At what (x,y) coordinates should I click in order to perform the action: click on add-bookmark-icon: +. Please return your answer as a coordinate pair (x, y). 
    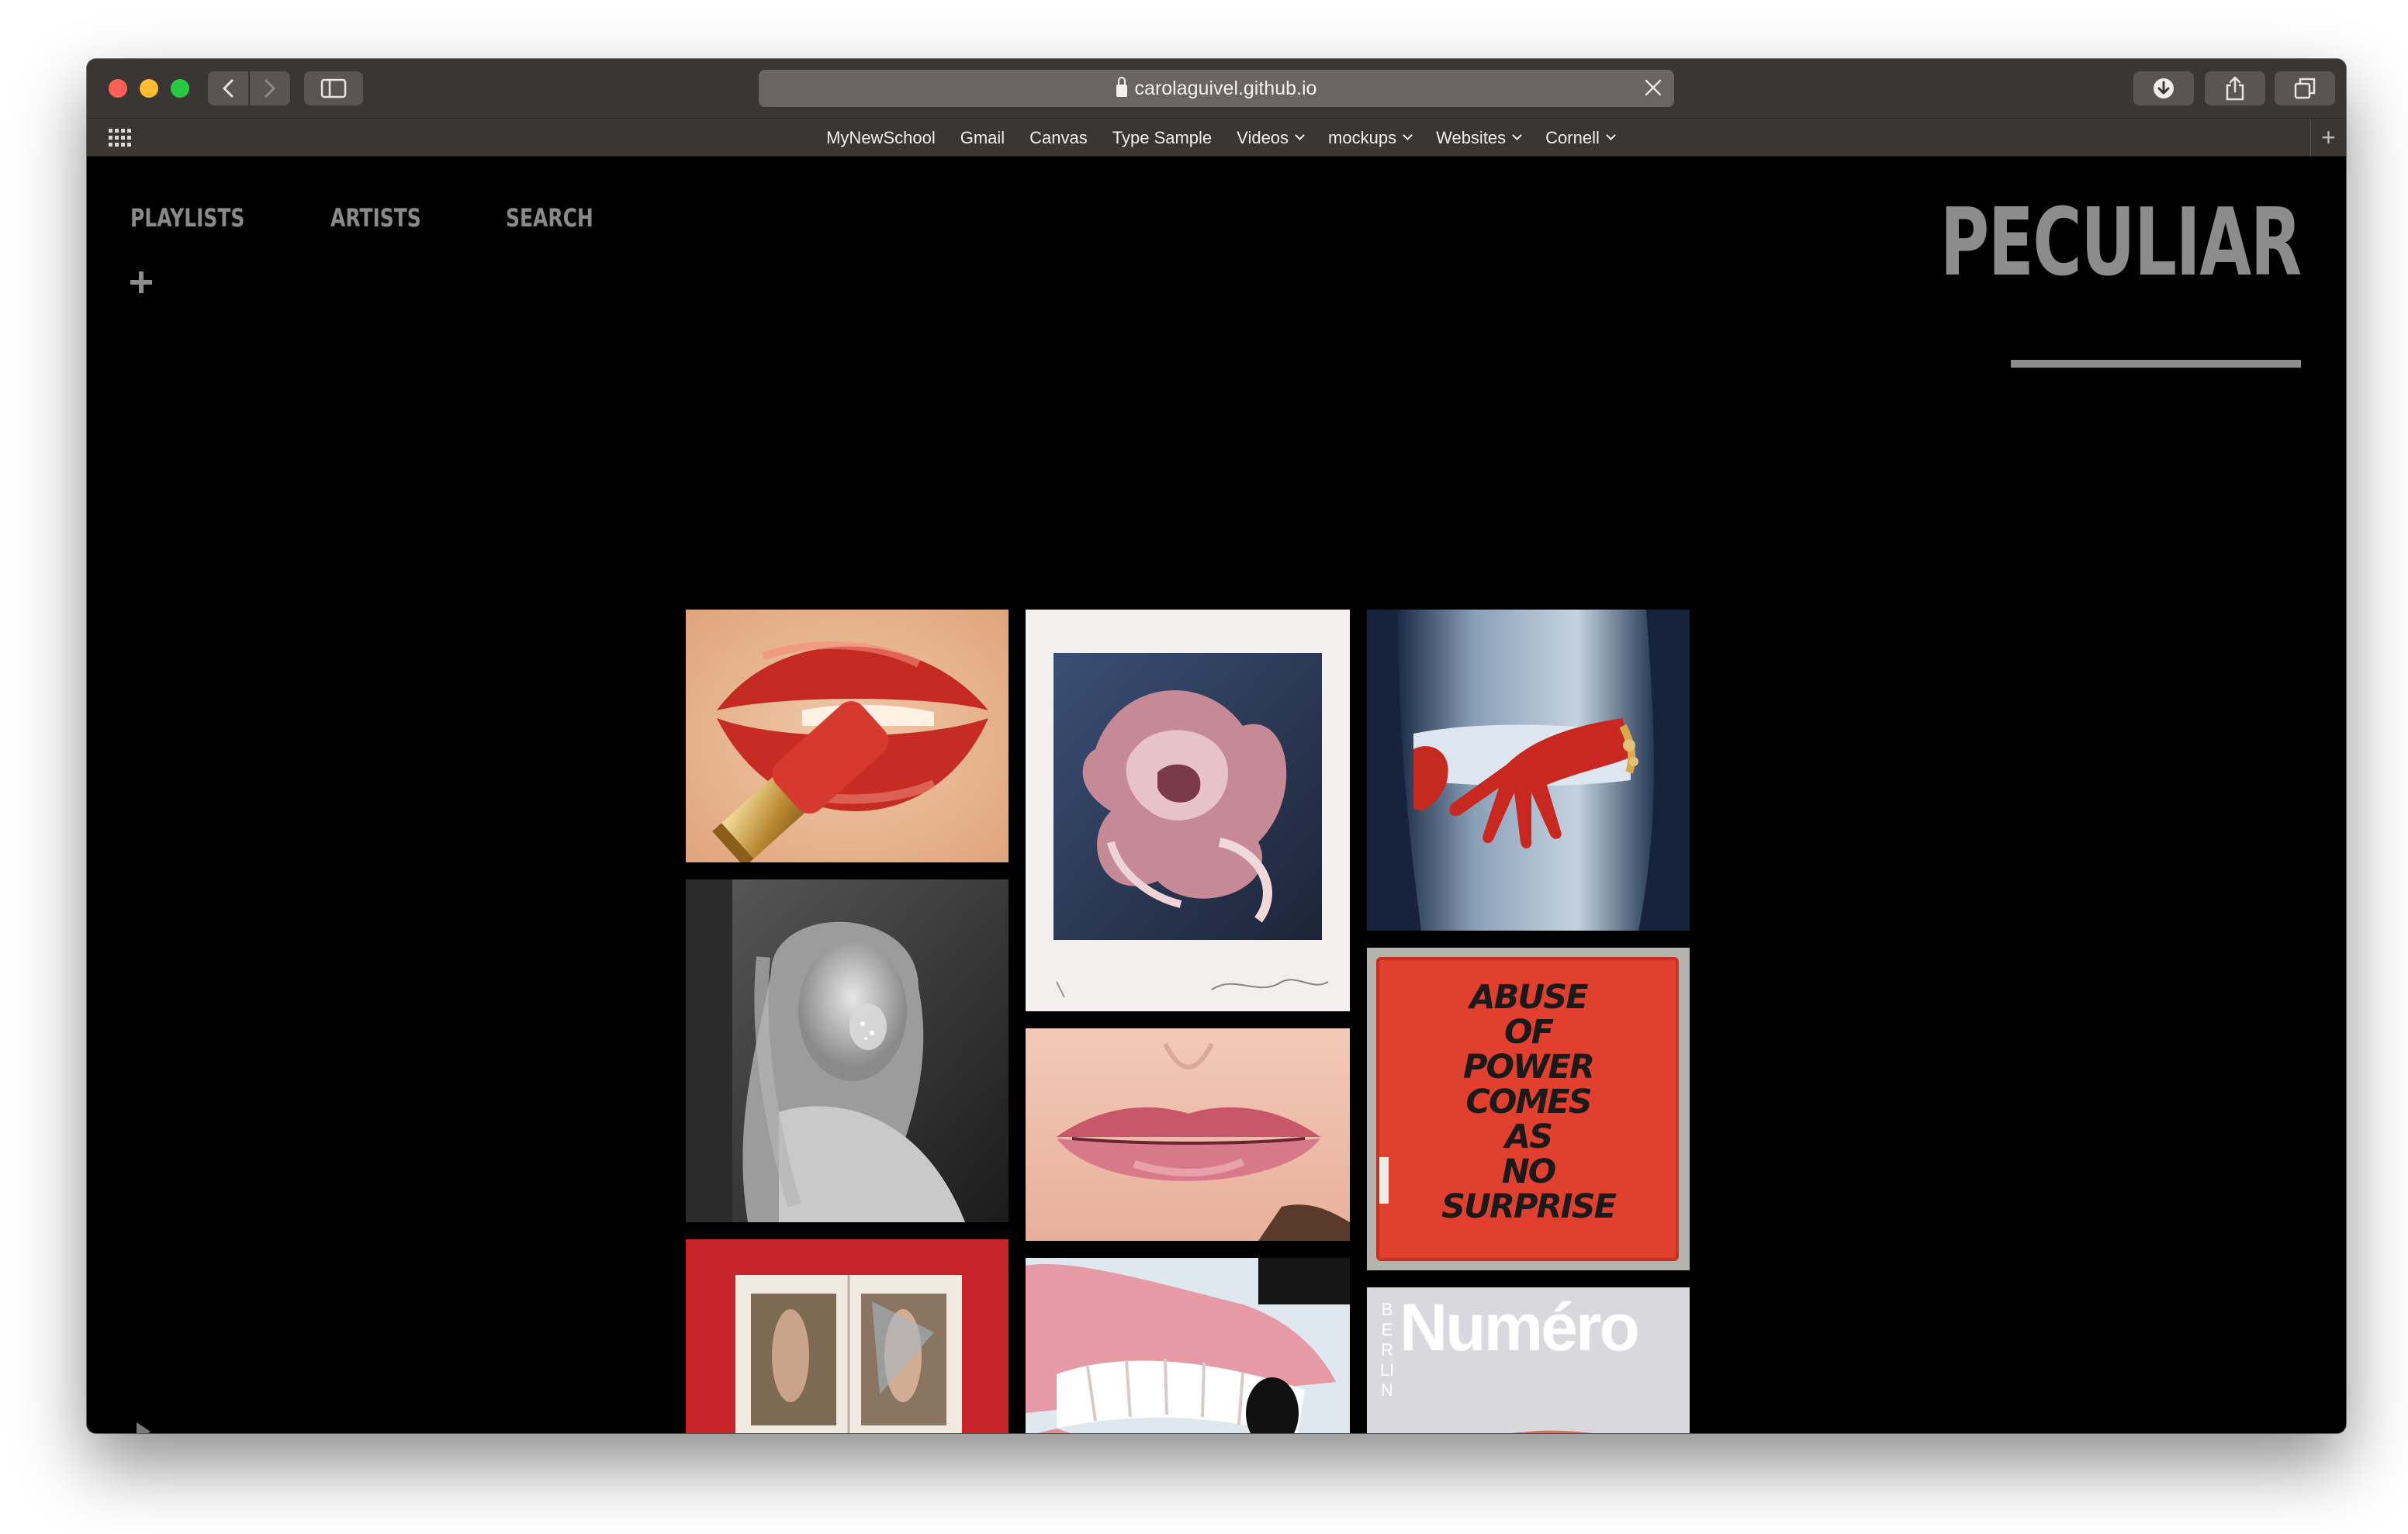
    Looking at the image, I should click on (2328, 138).